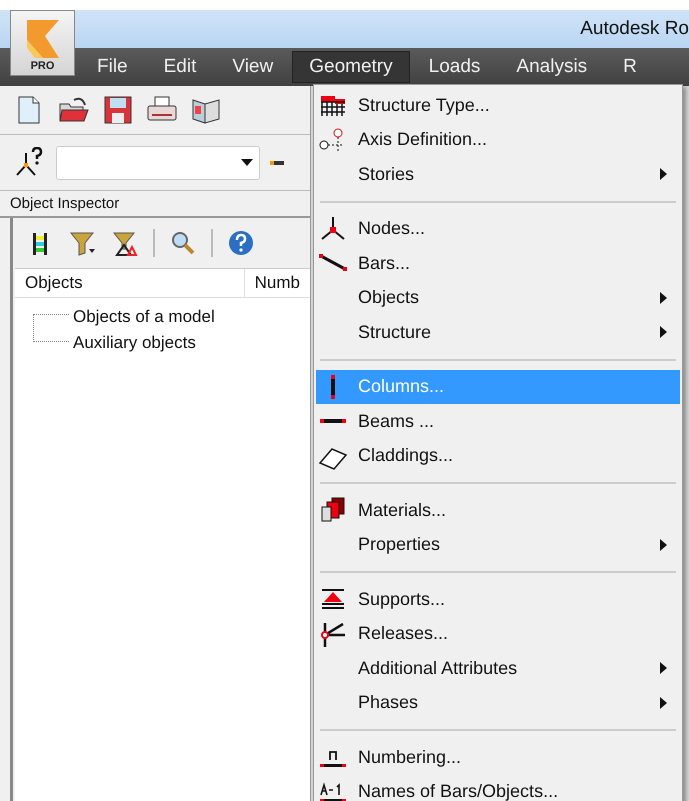 The height and width of the screenshot is (801, 689). Describe the element at coordinates (455, 67) in the screenshot. I see `menu-item: Loads` at that location.